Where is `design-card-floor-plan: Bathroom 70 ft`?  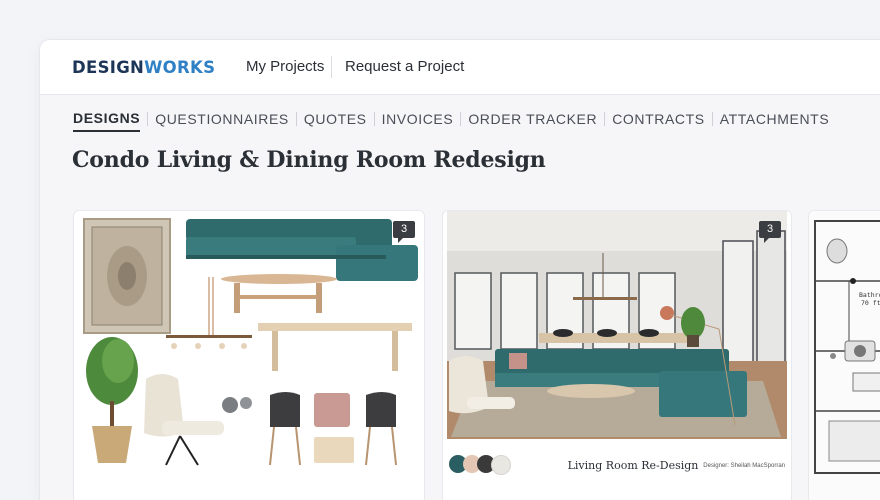
design-card-floor-plan: Bathroom 70 ft is located at coordinates (844, 355).